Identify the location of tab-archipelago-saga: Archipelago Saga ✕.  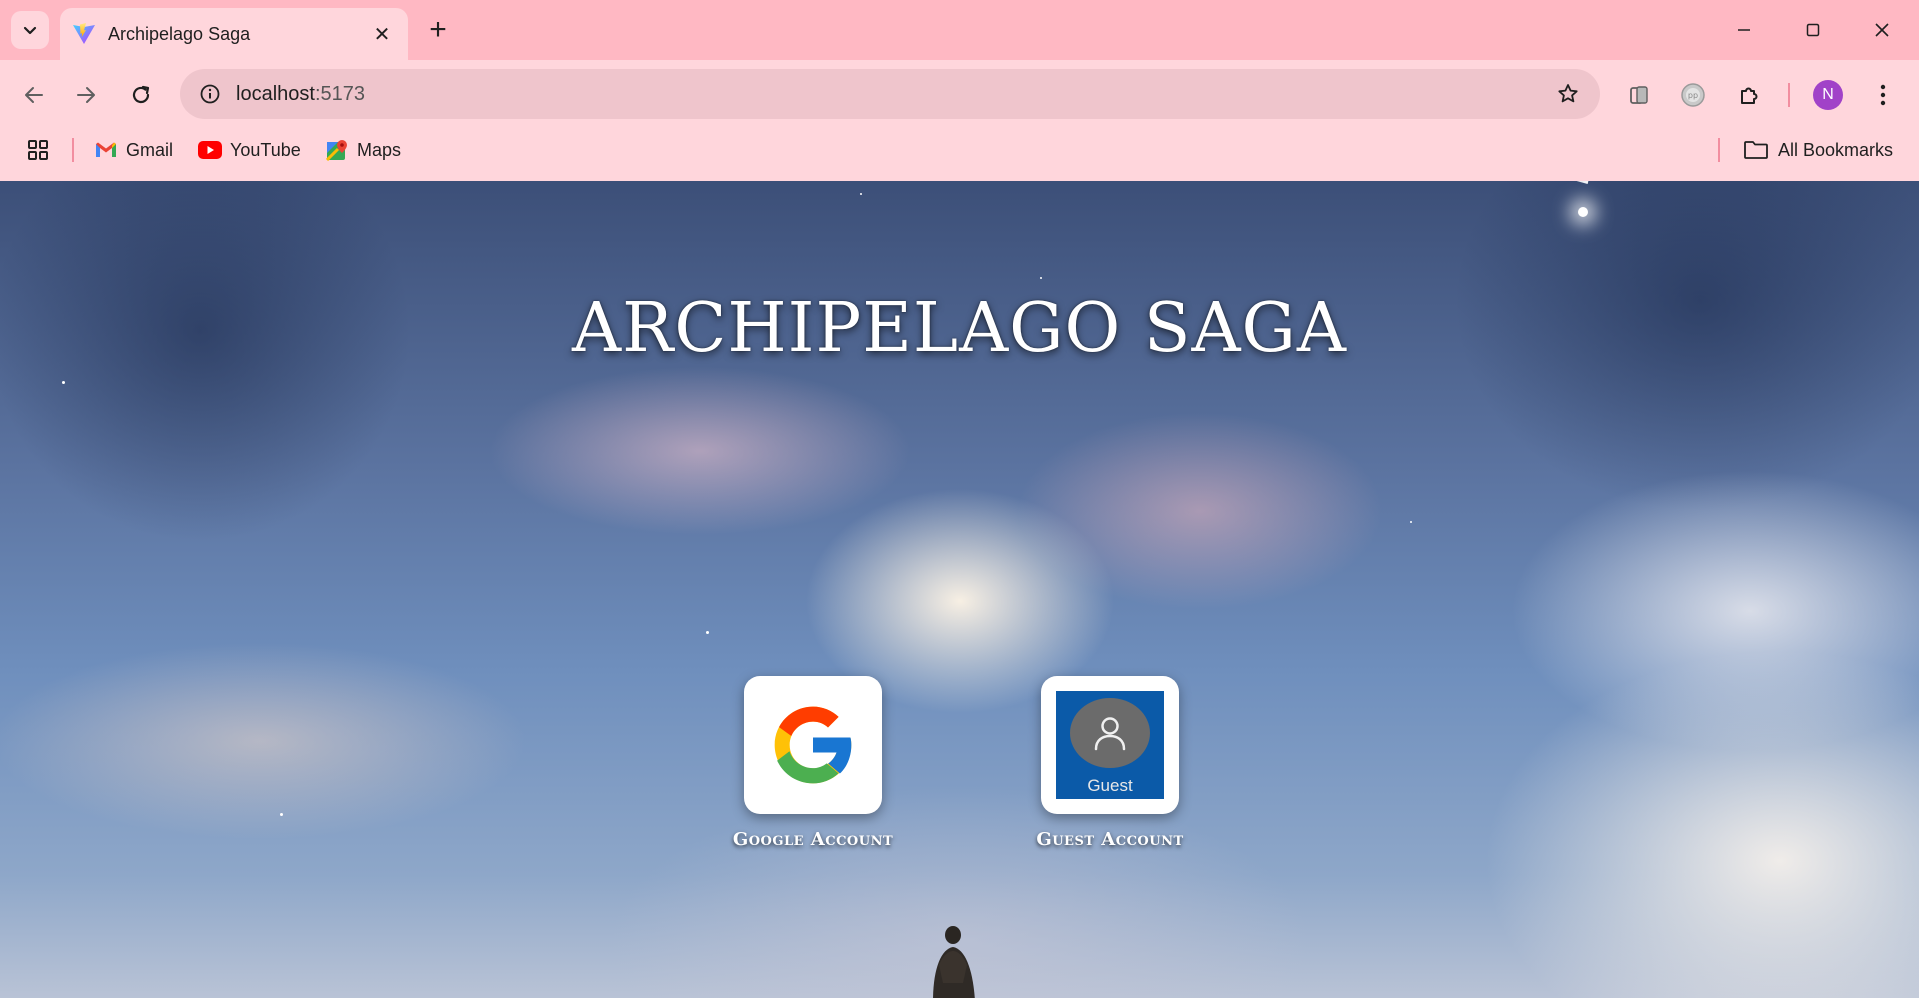
(234, 34).